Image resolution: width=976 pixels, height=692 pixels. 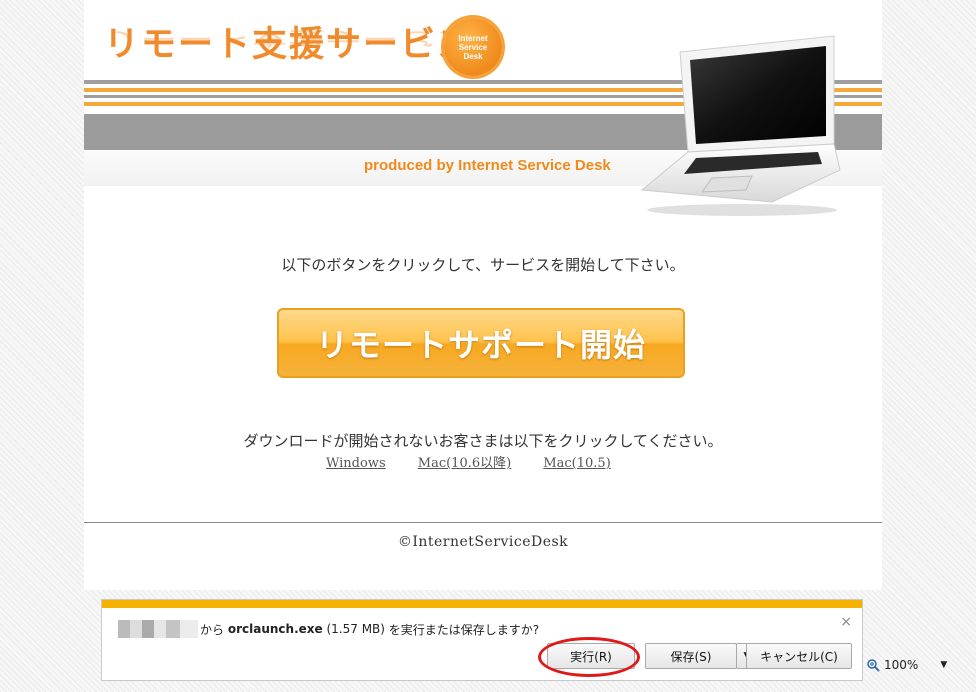 I want to click on download-prompt: から orclaunch.exe (1.57 MB) を実行または保存しますか?, so click(x=328, y=629).